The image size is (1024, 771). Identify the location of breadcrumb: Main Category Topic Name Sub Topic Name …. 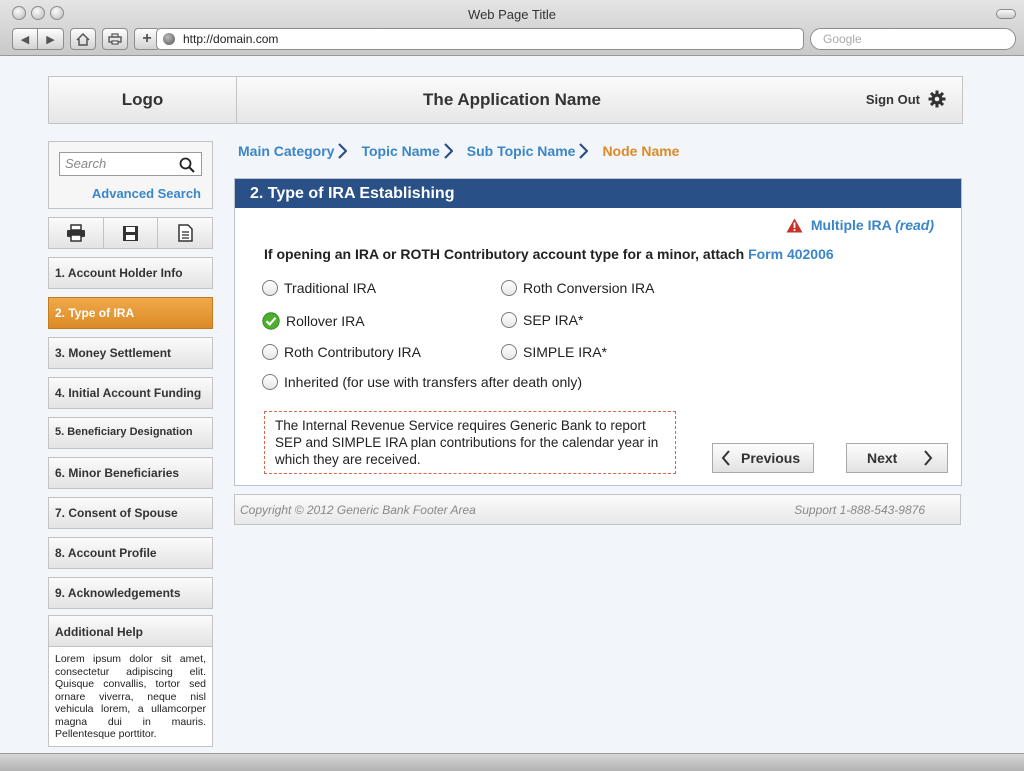
(458, 151).